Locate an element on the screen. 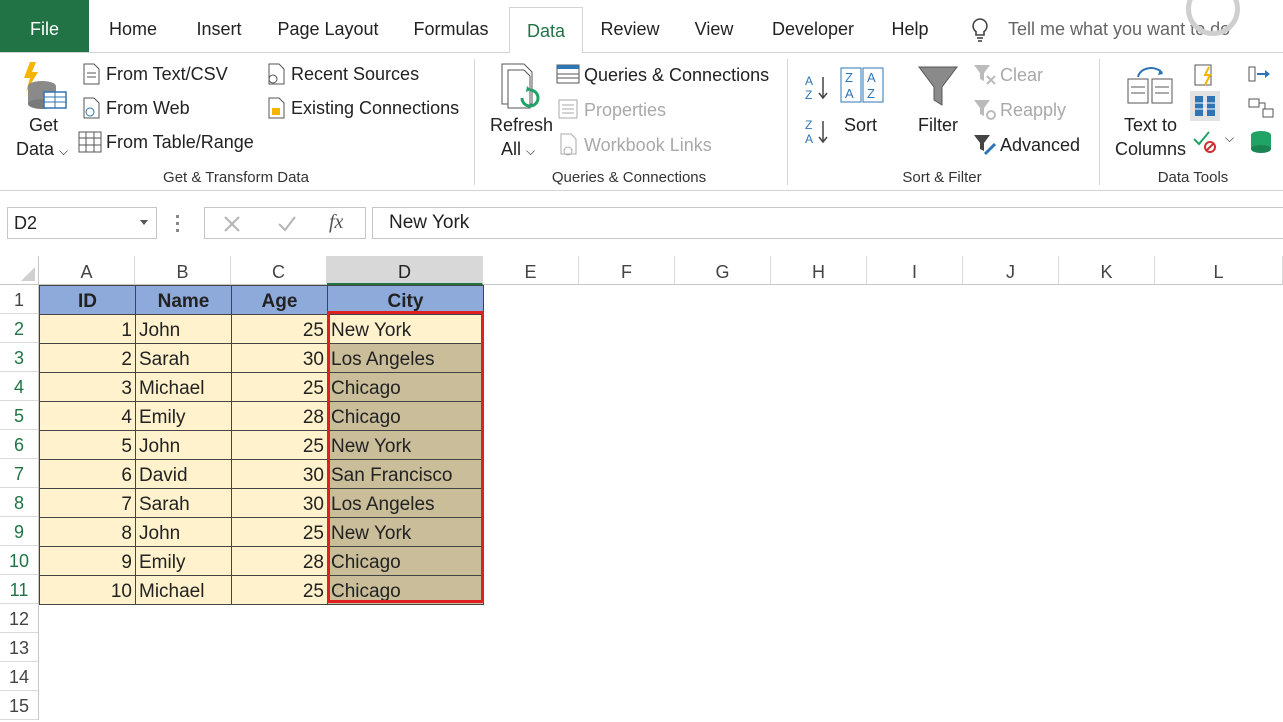  table-cell: 5 is located at coordinates (87, 445).